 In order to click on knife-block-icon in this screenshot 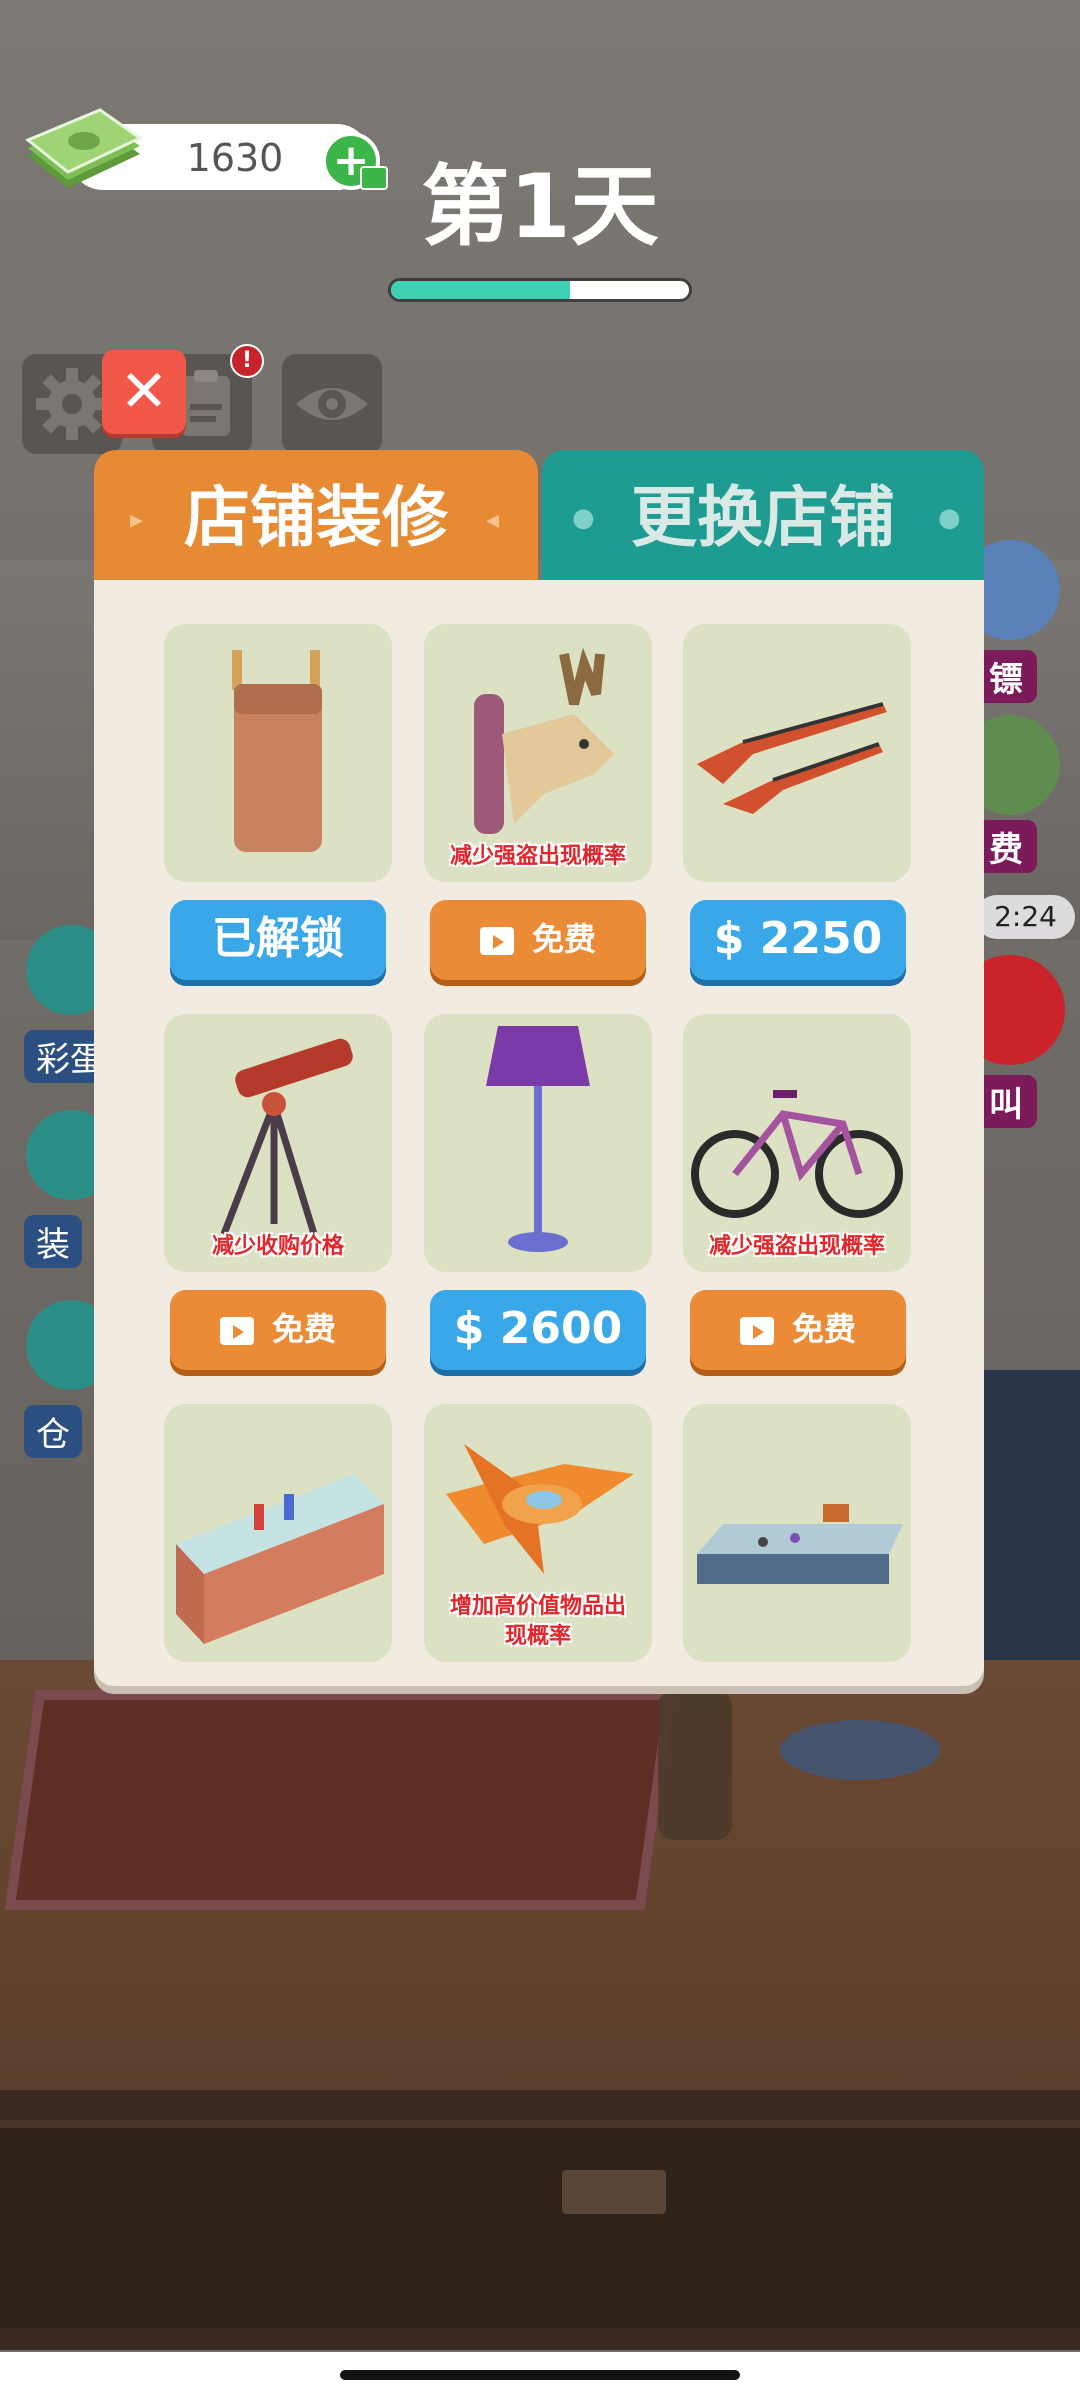, I will do `click(277, 751)`.